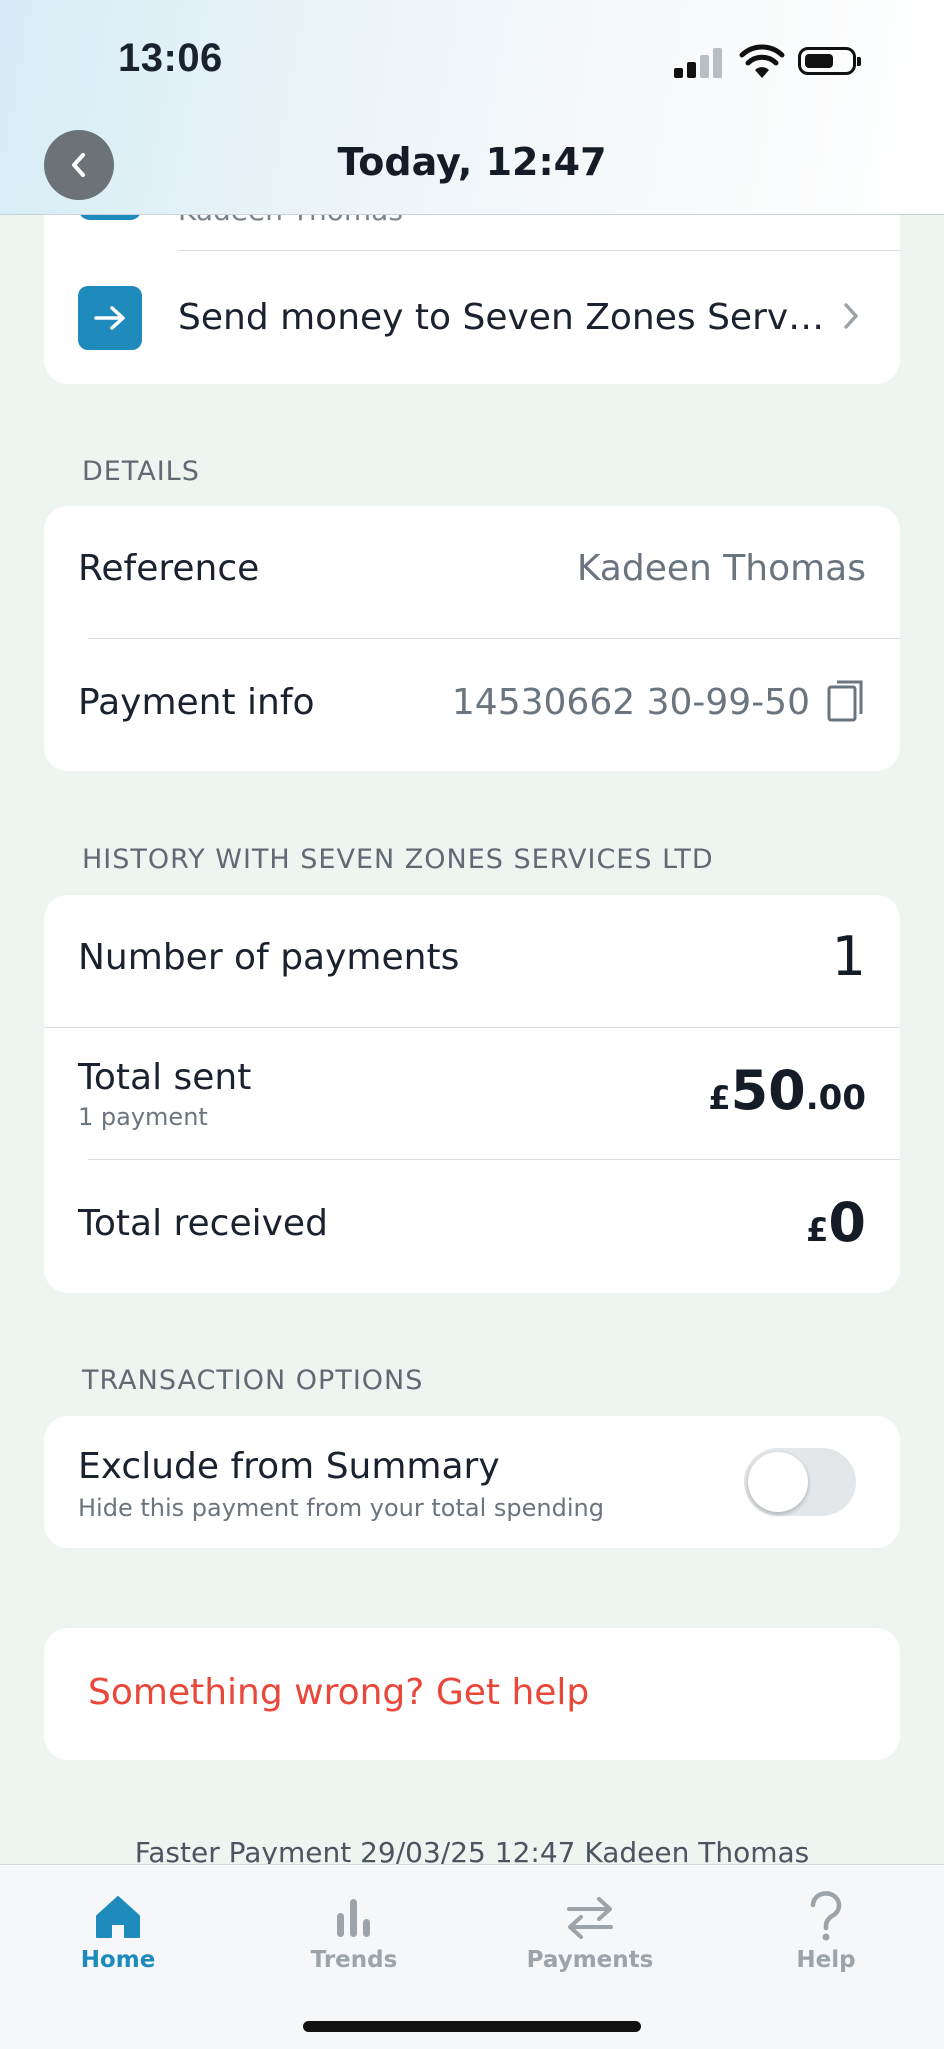 Image resolution: width=944 pixels, height=2049 pixels. I want to click on tab-help-label: Help, so click(826, 1960).